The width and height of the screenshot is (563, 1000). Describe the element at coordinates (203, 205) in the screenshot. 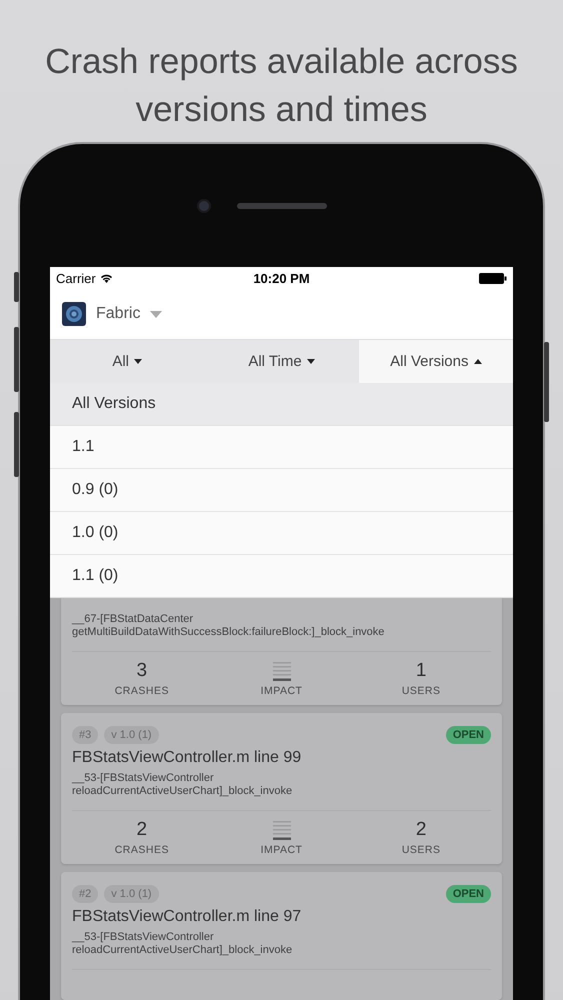

I see `camera-icon` at that location.